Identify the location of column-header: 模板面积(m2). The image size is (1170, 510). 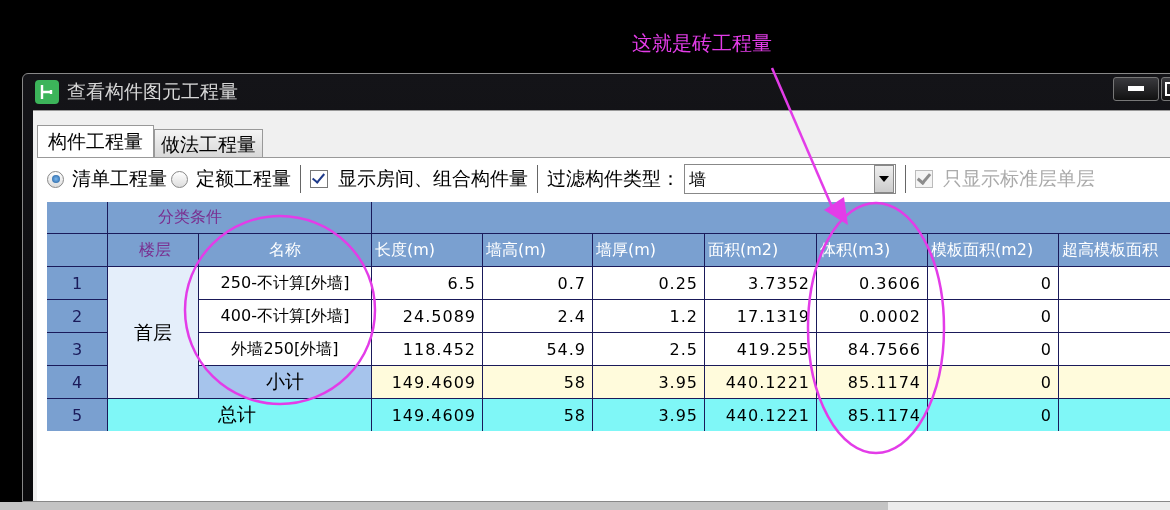
(993, 250).